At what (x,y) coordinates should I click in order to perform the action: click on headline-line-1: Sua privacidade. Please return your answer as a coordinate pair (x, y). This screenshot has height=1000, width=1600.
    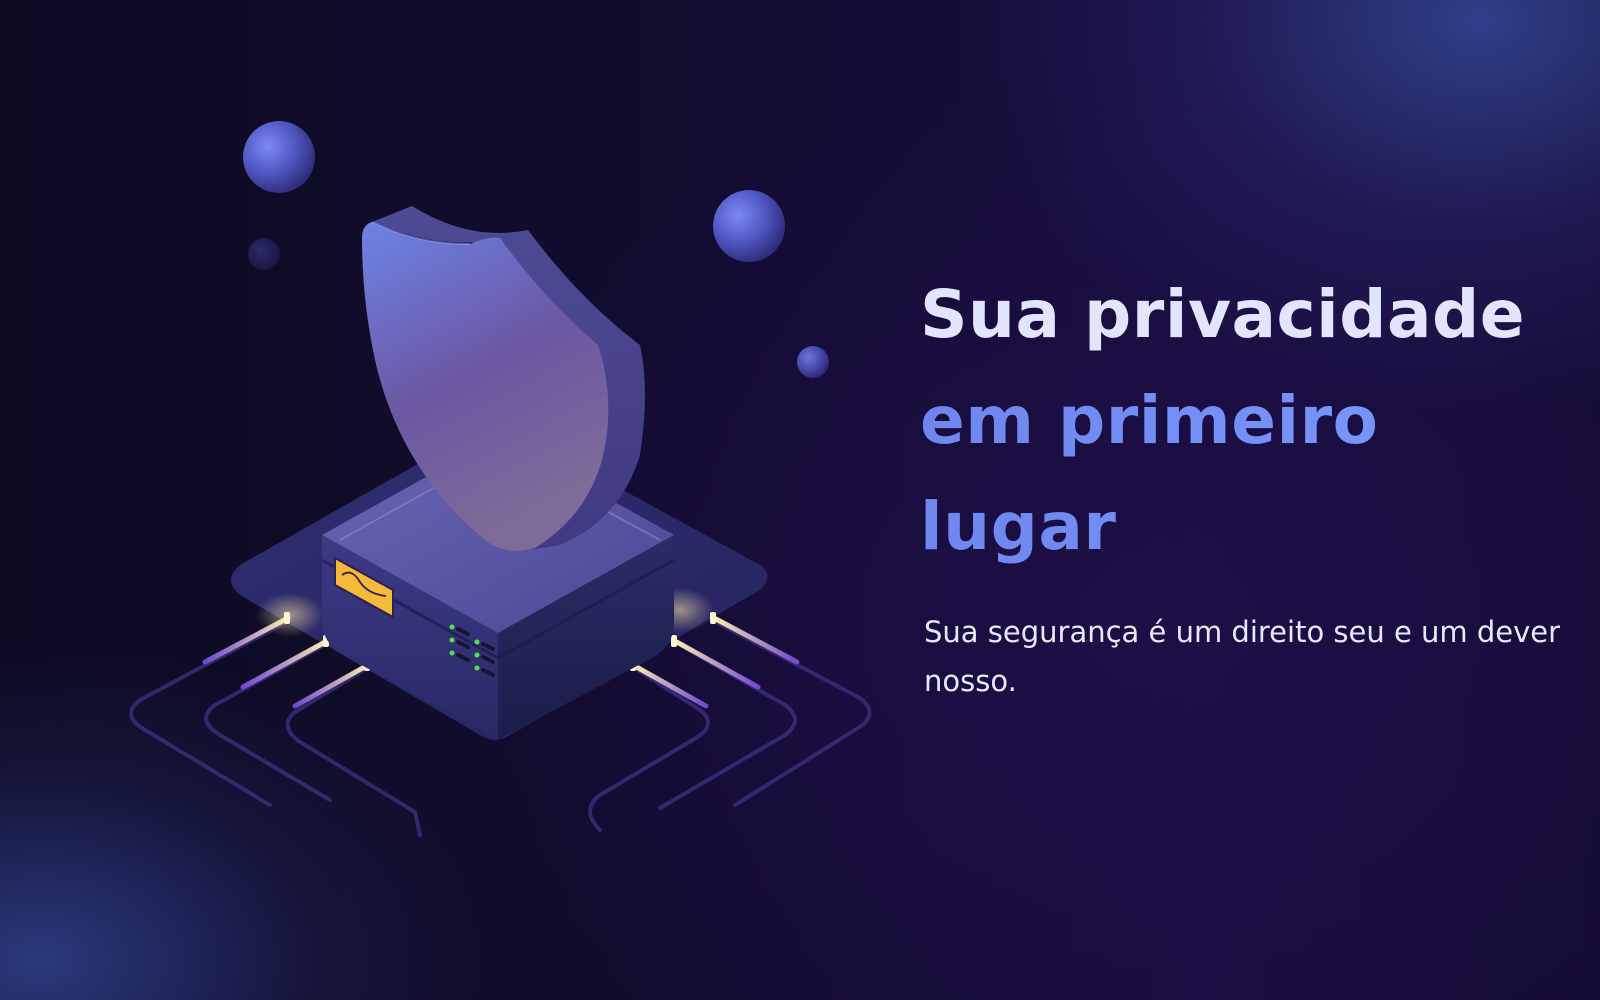
    Looking at the image, I should click on (1223, 314).